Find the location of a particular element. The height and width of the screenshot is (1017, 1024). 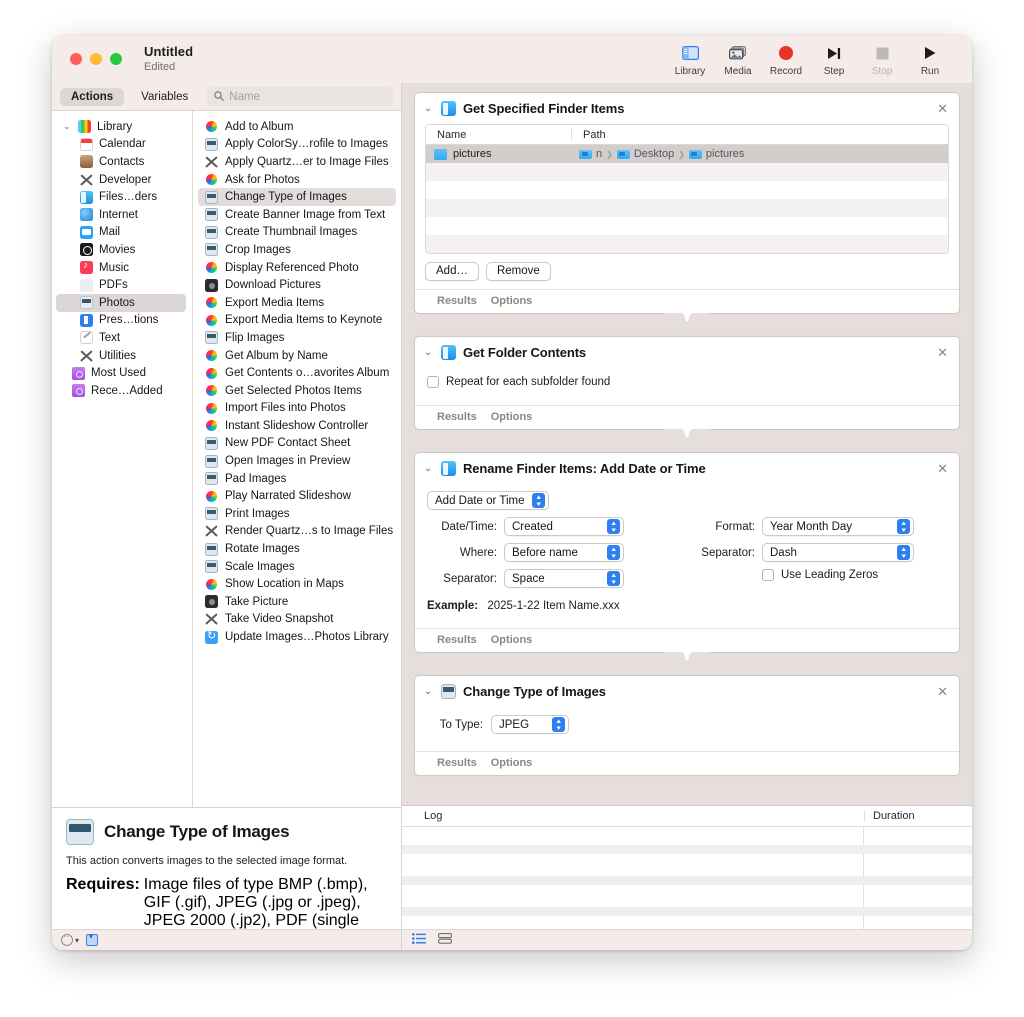

action-item-export-media-items-keynote: Export Media Items to Keynote is located at coordinates (297, 321).